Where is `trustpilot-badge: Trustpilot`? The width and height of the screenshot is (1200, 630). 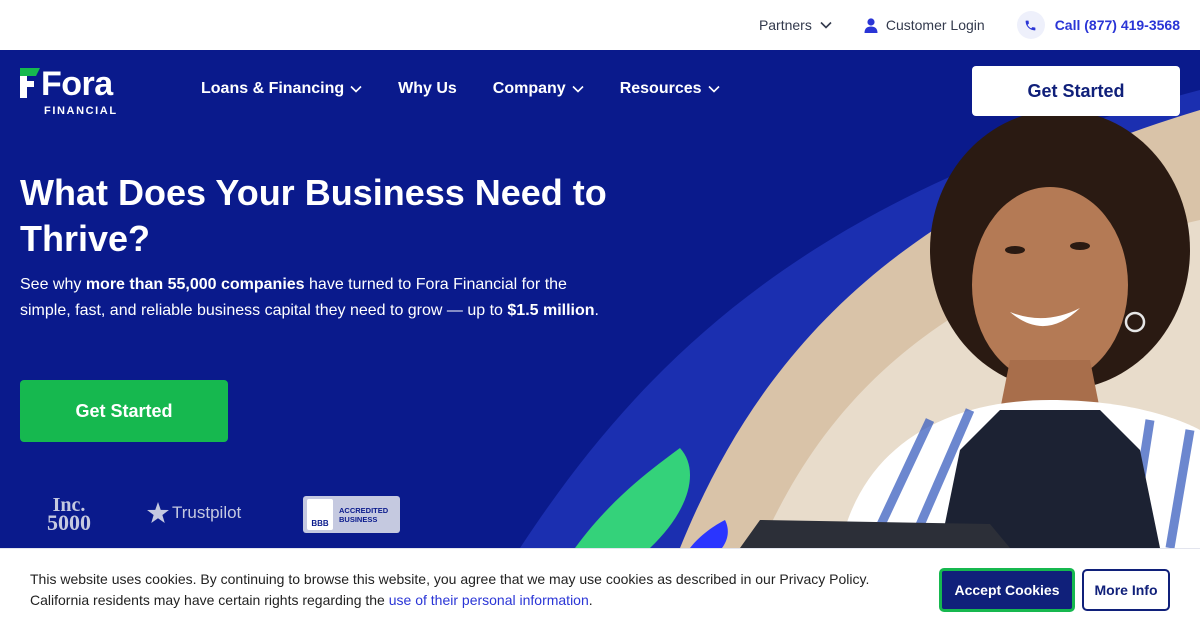
trustpilot-badge: Trustpilot is located at coordinates (194, 512).